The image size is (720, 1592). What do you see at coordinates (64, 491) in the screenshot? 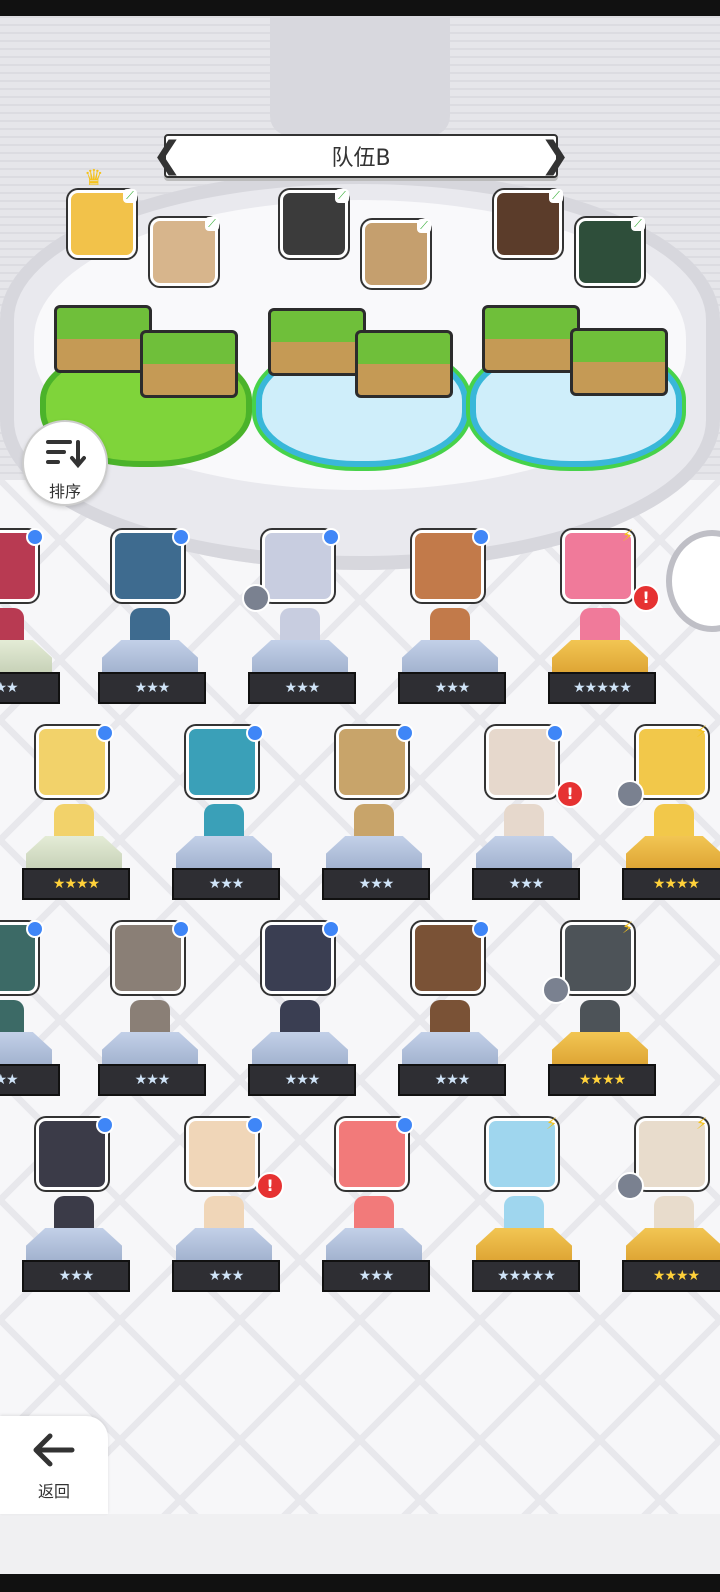
I see `sort-label: 排序` at bounding box center [64, 491].